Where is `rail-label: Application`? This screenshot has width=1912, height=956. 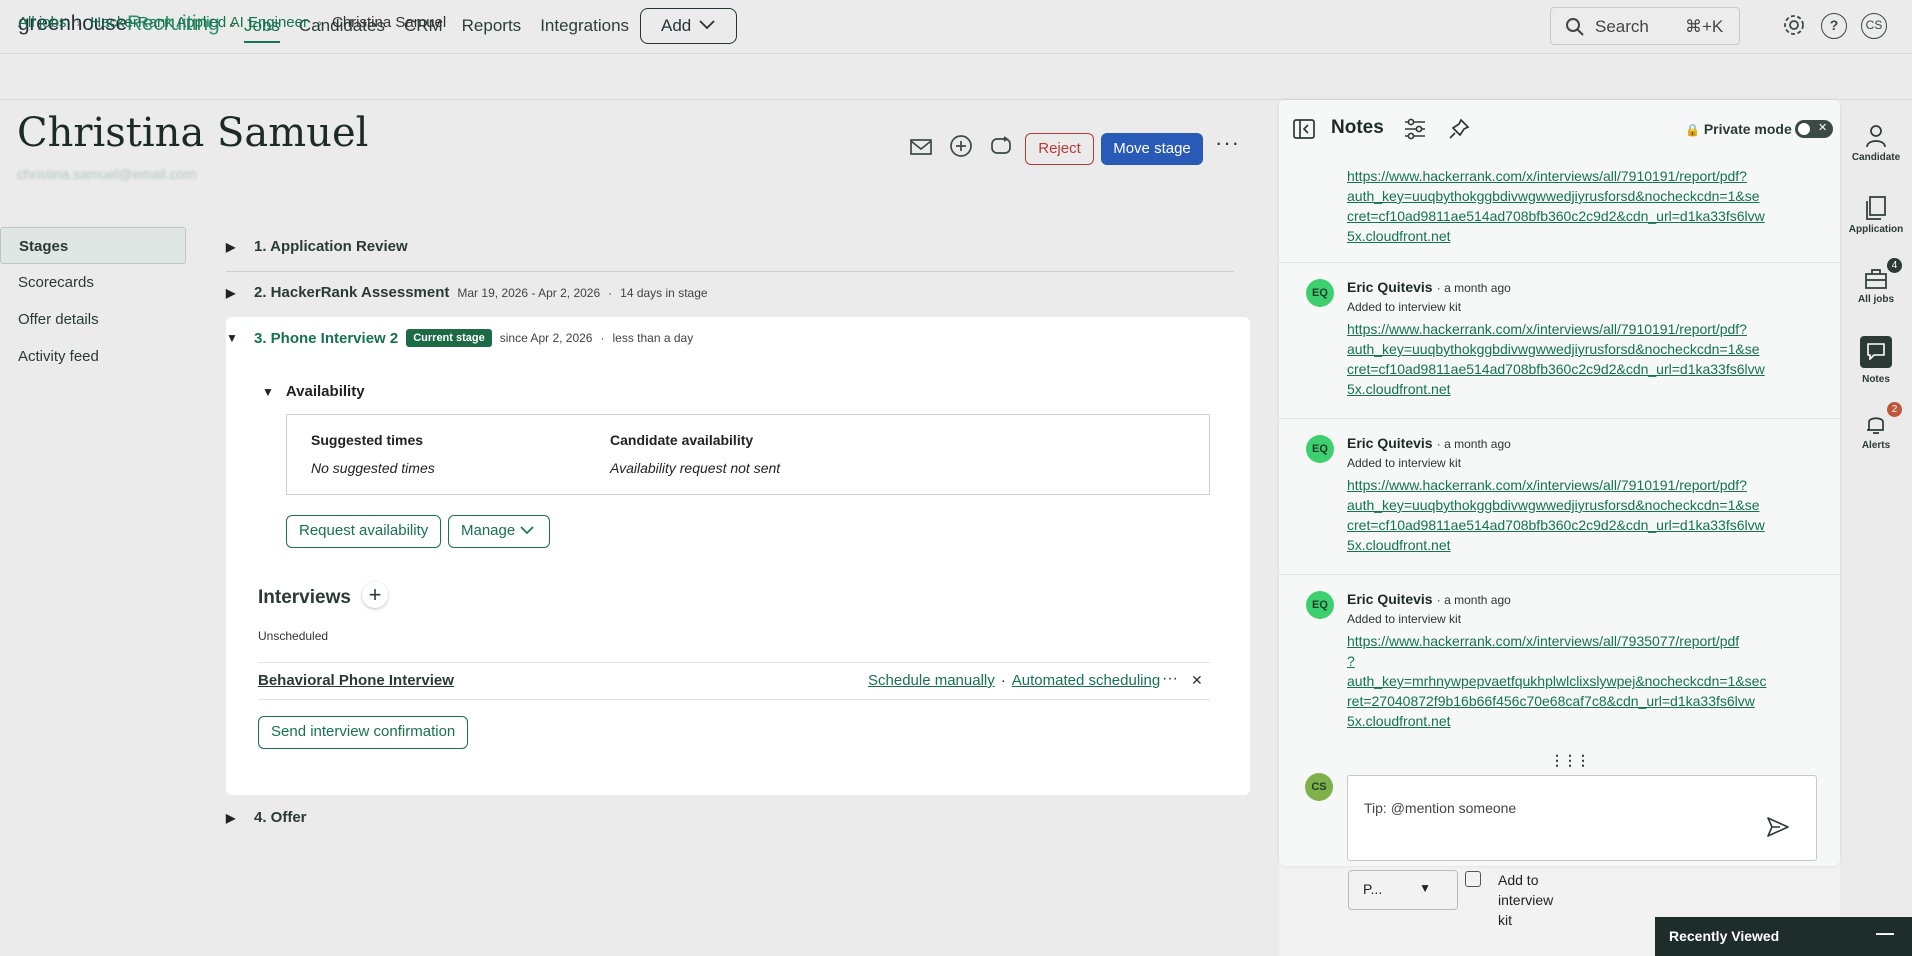
rail-label: Application is located at coordinates (1876, 229).